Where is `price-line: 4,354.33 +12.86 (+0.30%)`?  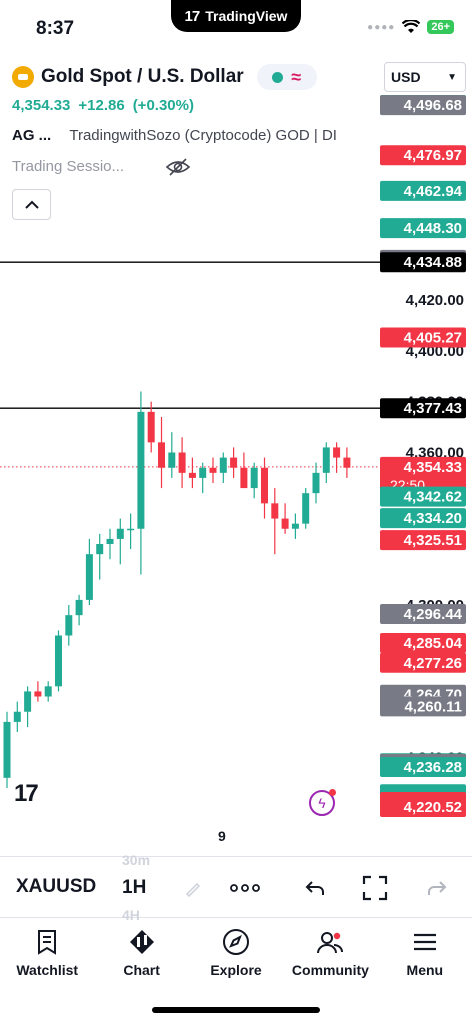 price-line: 4,354.33 +12.86 (+0.30%) is located at coordinates (103, 105).